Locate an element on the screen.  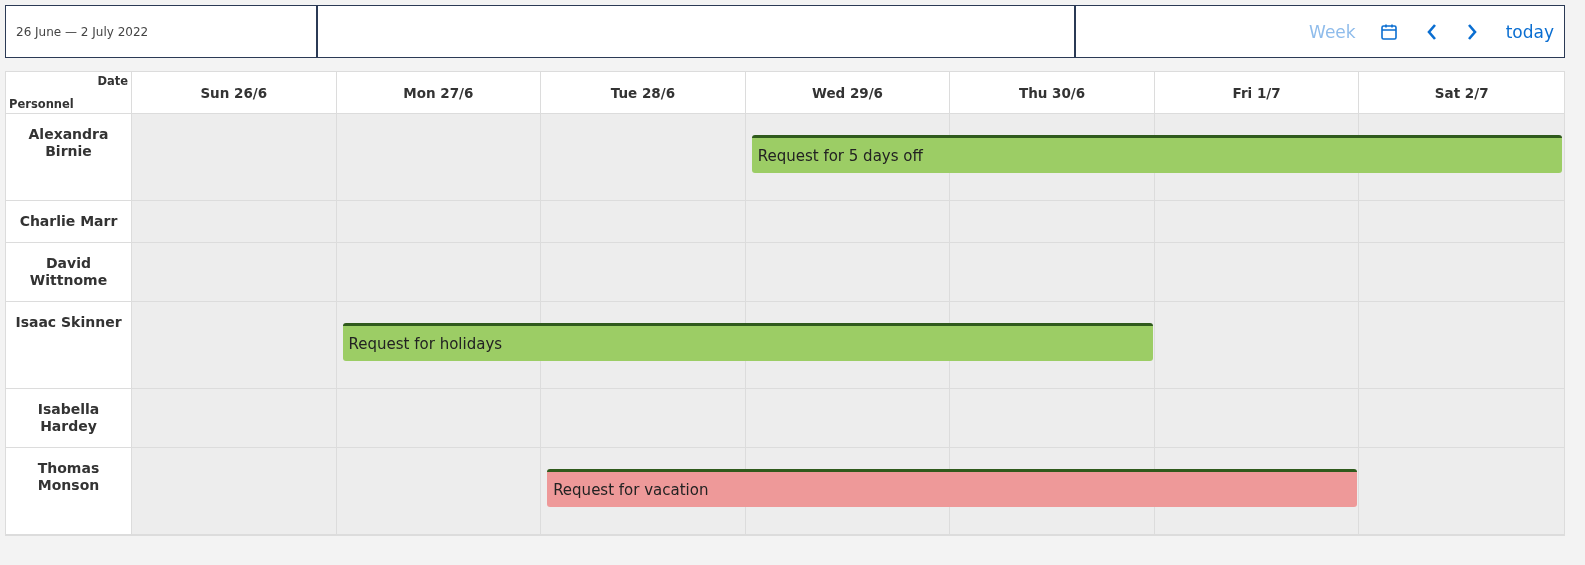
event-bar: Request for holidays is located at coordinates (747, 342).